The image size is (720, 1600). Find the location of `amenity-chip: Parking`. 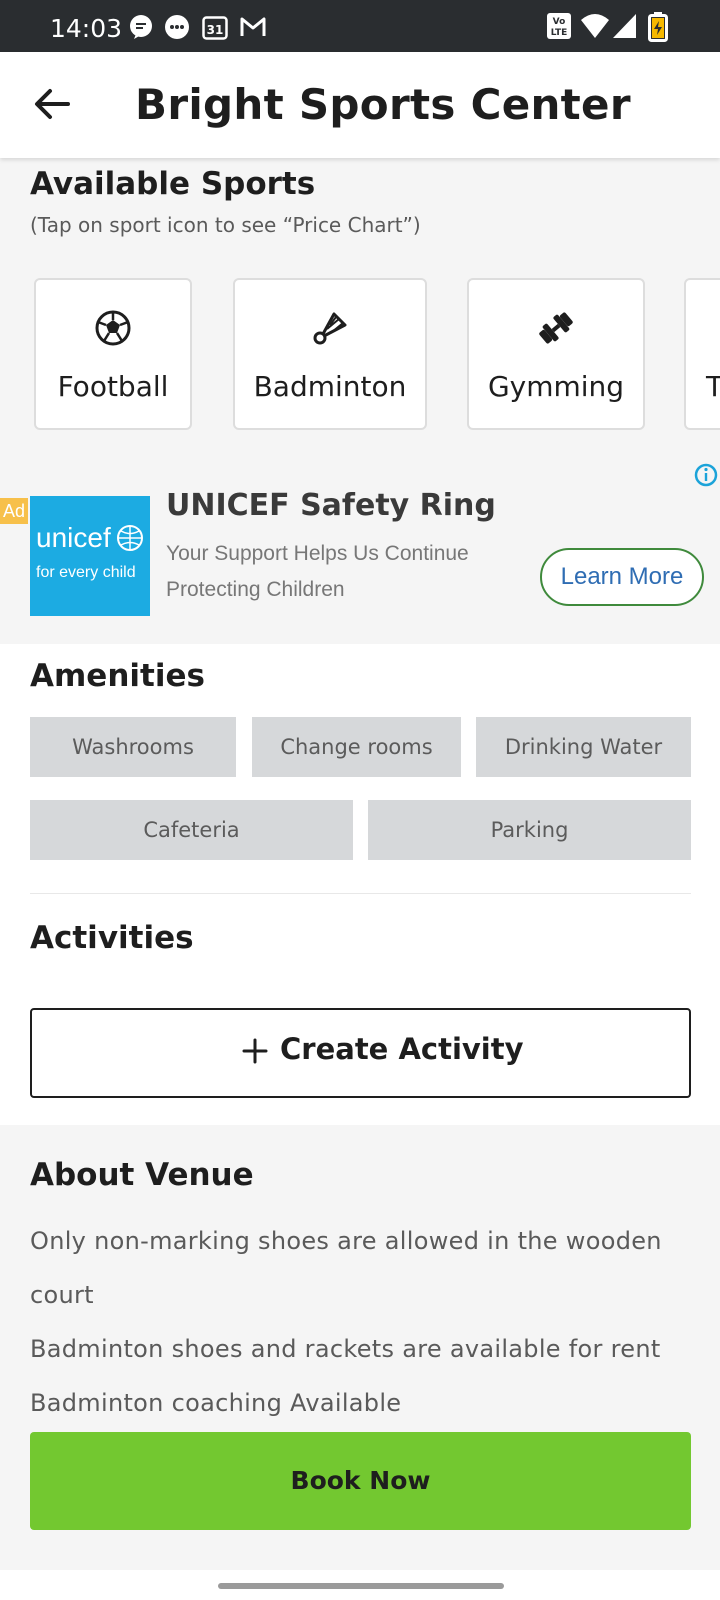

amenity-chip: Parking is located at coordinates (529, 830).